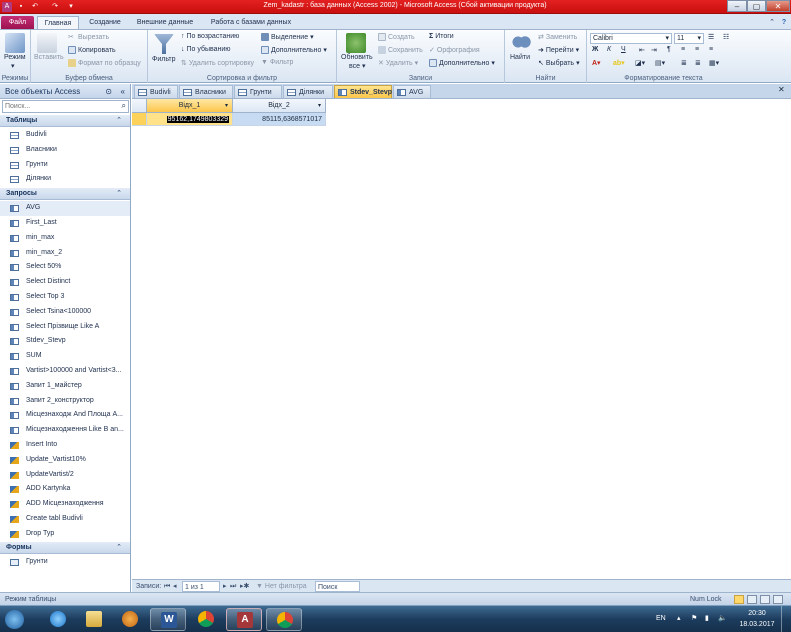 This screenshot has height=632, width=791. What do you see at coordinates (398, 63) in the screenshot?
I see `delete-record-button: ✕ Удалить ▾` at bounding box center [398, 63].